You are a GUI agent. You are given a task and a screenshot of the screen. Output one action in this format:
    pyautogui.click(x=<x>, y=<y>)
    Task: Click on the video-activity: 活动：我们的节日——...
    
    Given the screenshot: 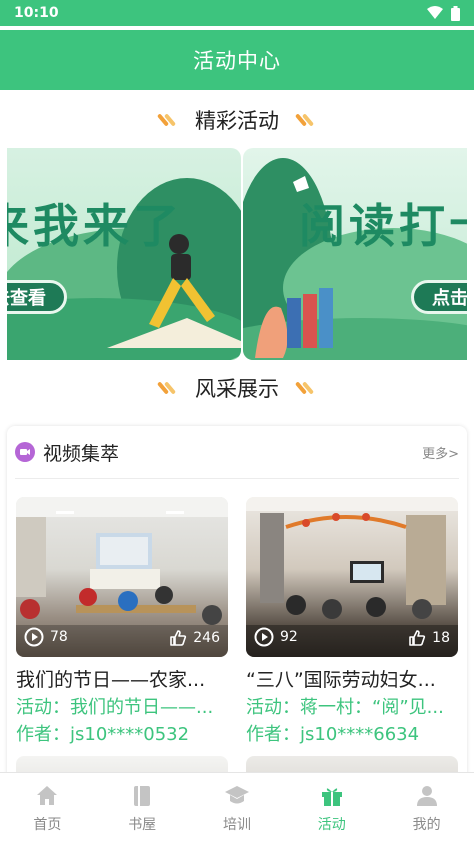 What is the action you would take?
    pyautogui.click(x=115, y=707)
    